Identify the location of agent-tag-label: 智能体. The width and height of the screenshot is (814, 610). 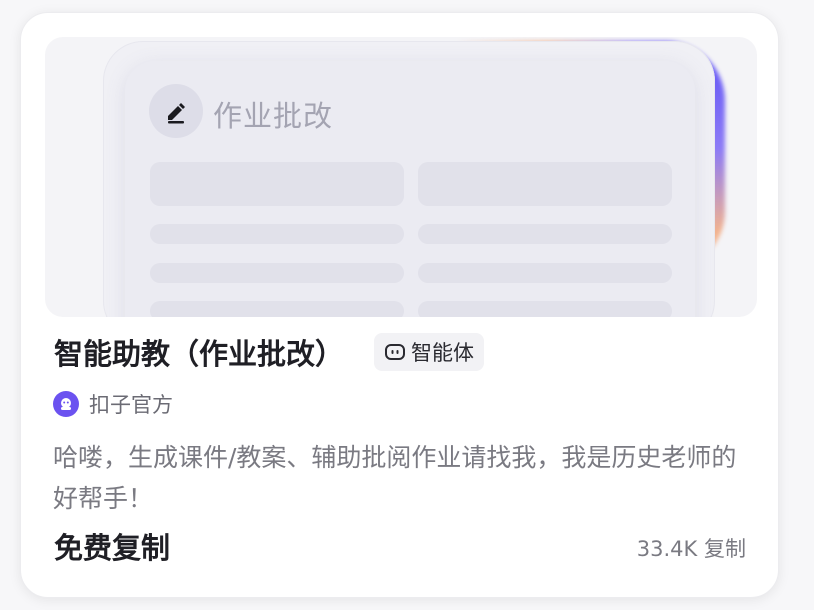
(443, 353).